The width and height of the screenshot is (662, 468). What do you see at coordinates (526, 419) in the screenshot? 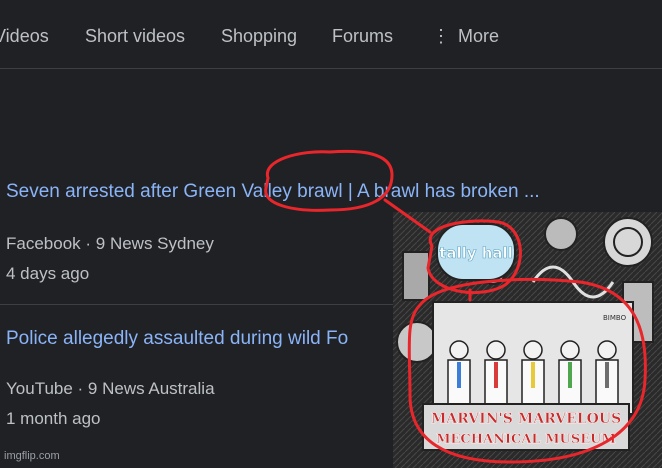
I see `banner-title-line1: MARVIN'S MARVELOUS` at bounding box center [526, 419].